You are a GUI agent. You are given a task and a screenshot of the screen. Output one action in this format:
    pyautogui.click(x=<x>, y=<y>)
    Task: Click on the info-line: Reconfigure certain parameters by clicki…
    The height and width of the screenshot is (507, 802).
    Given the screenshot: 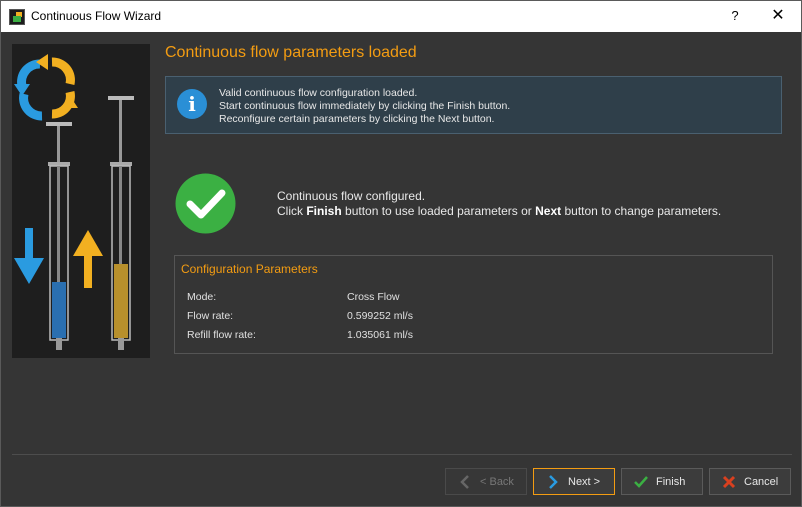 What is the action you would take?
    pyautogui.click(x=357, y=119)
    